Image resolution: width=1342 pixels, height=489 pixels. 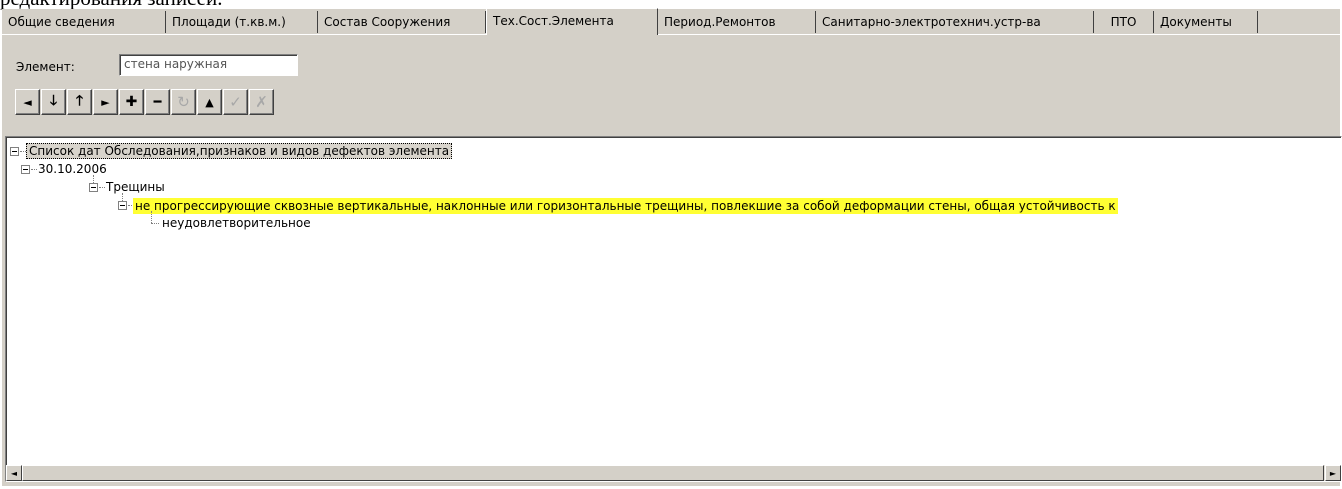 I want to click on tree-category-node: Трещины, so click(x=135, y=187).